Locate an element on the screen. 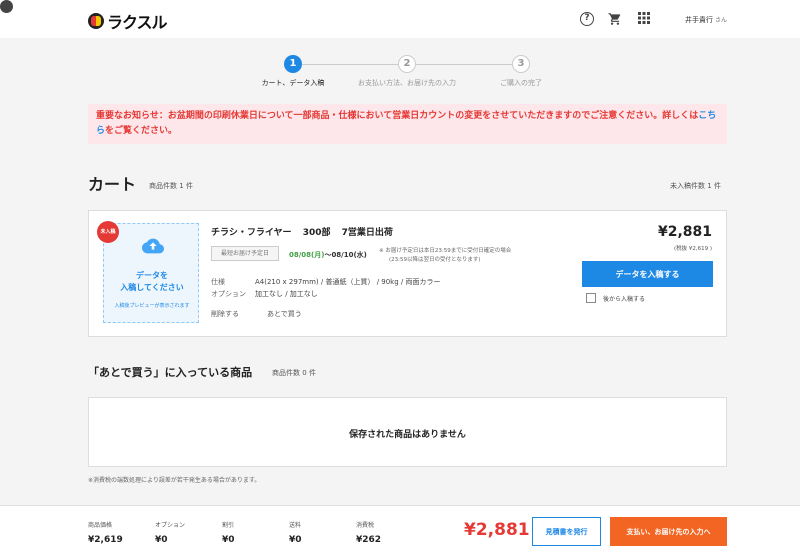 The height and width of the screenshot is (555, 800). notice-text-after: をご覧ください。 is located at coordinates (141, 131).